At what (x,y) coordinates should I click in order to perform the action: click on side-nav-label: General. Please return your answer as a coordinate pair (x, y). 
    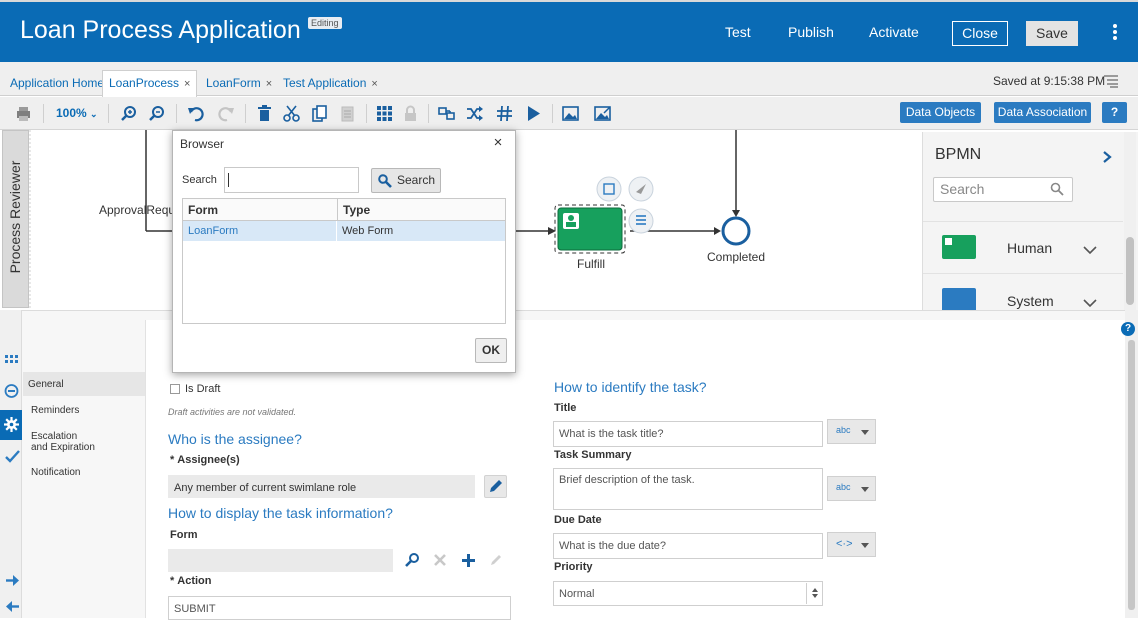
    Looking at the image, I should click on (46, 384).